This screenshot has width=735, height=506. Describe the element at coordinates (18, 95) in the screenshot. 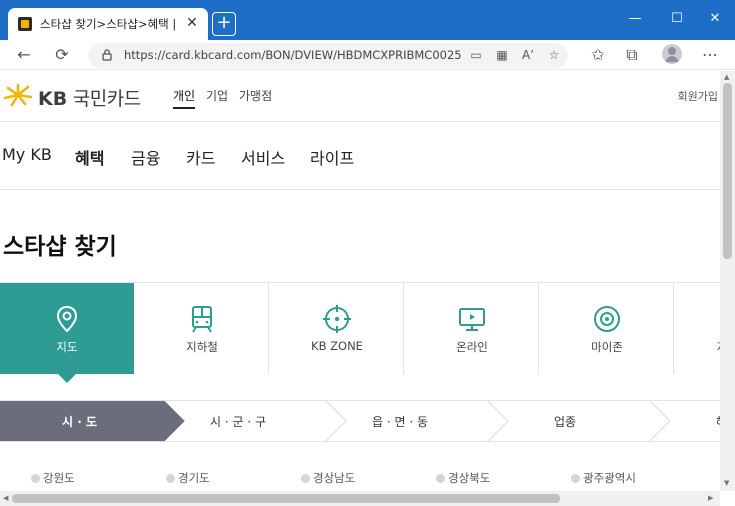

I see `kb-star-logo-icon` at that location.